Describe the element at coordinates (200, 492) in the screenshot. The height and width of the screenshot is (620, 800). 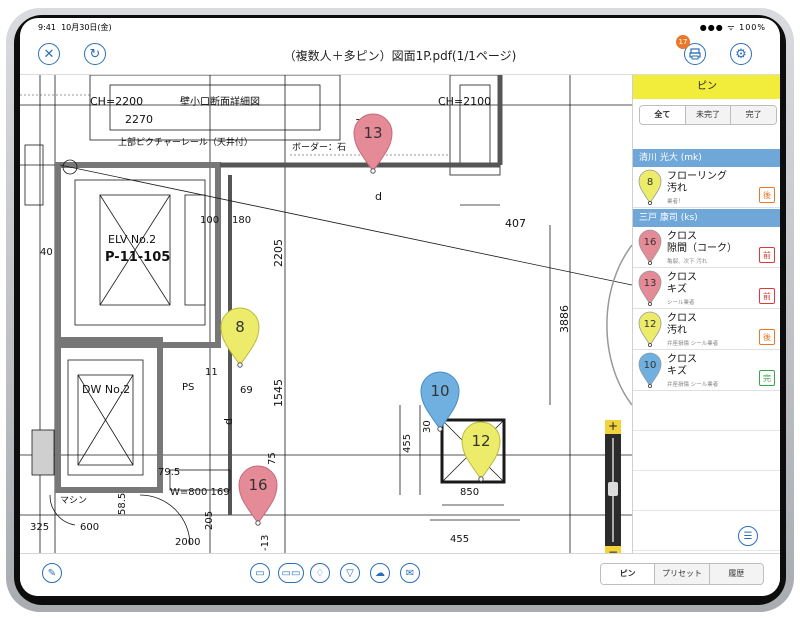
I see `label-w: W=800 169` at that location.